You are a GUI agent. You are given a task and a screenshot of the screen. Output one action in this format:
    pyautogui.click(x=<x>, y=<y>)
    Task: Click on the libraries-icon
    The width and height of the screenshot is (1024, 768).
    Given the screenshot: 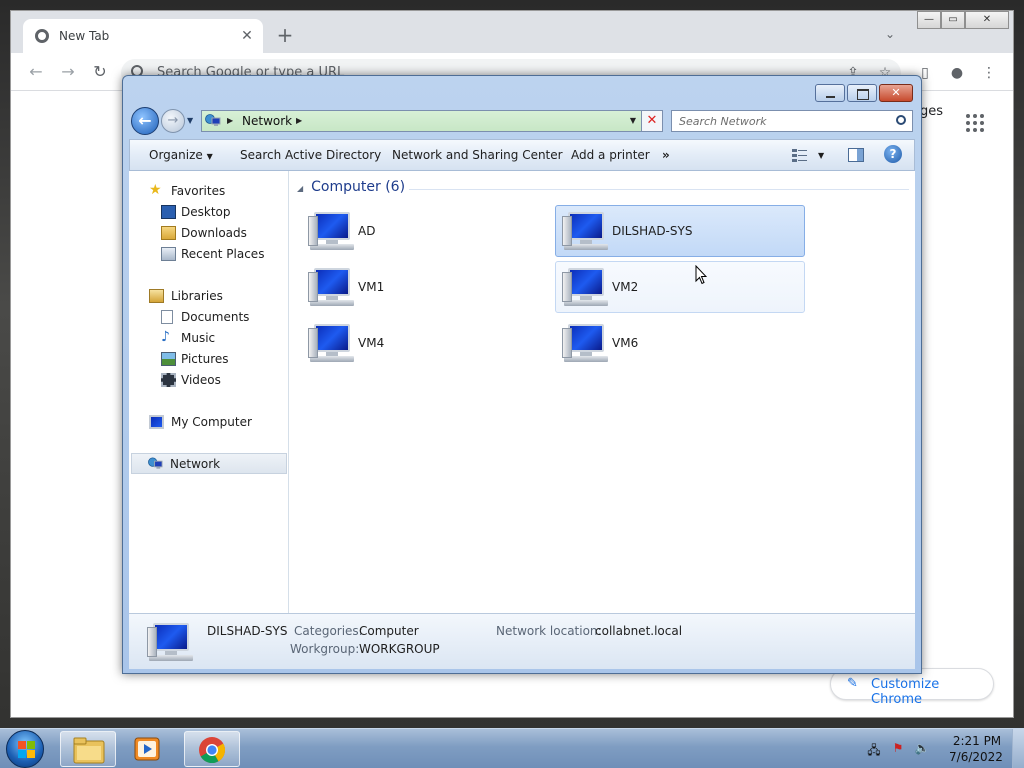 What is the action you would take?
    pyautogui.click(x=156, y=296)
    